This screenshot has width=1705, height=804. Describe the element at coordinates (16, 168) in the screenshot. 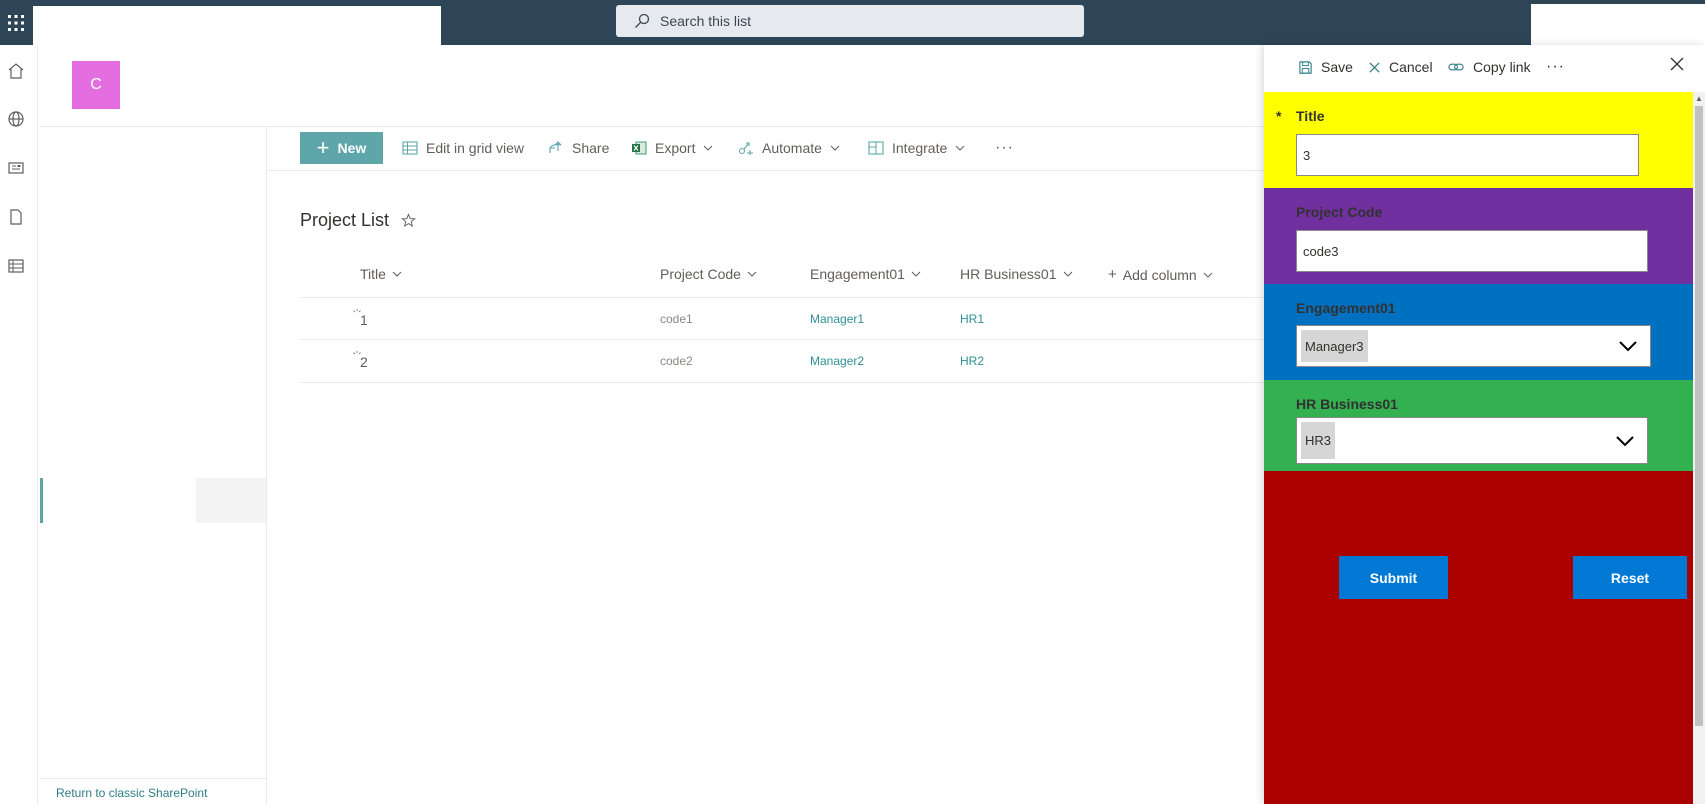

I see `news-icon` at that location.